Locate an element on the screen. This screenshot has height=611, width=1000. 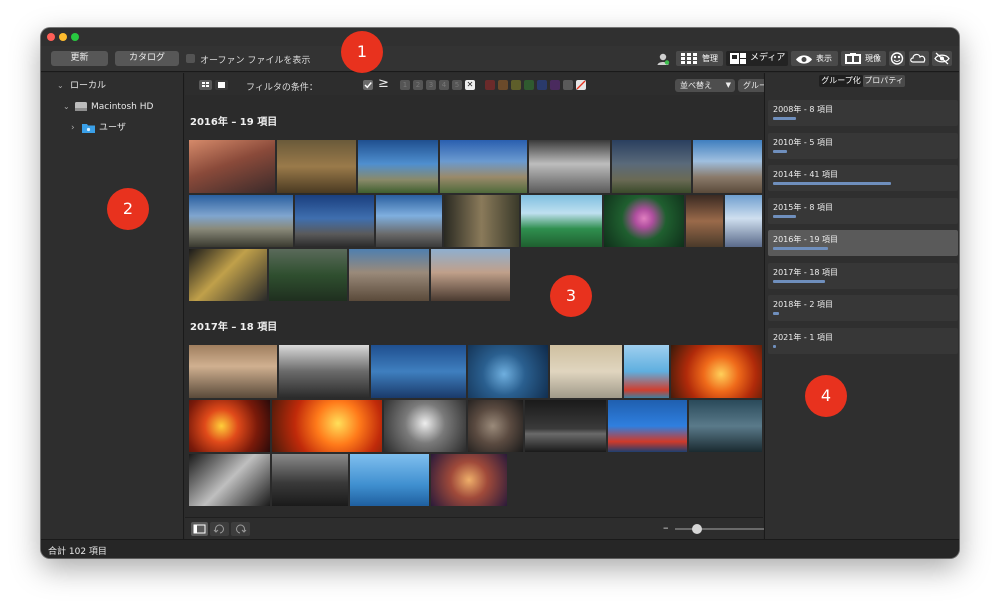
chevron-right-icon: › is located at coordinates (73, 128).